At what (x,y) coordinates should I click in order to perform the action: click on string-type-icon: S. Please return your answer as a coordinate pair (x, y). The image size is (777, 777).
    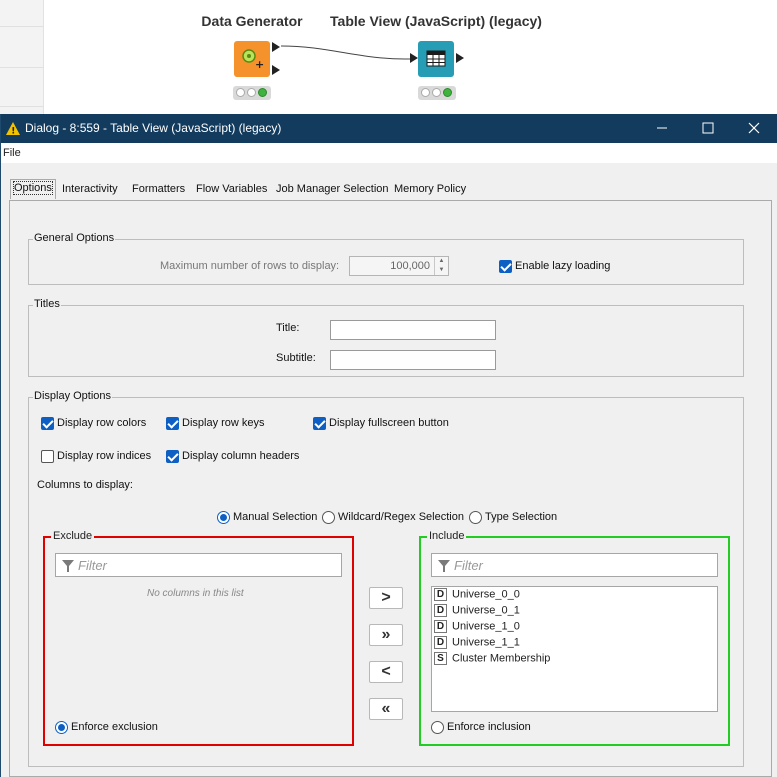
    Looking at the image, I should click on (440, 658).